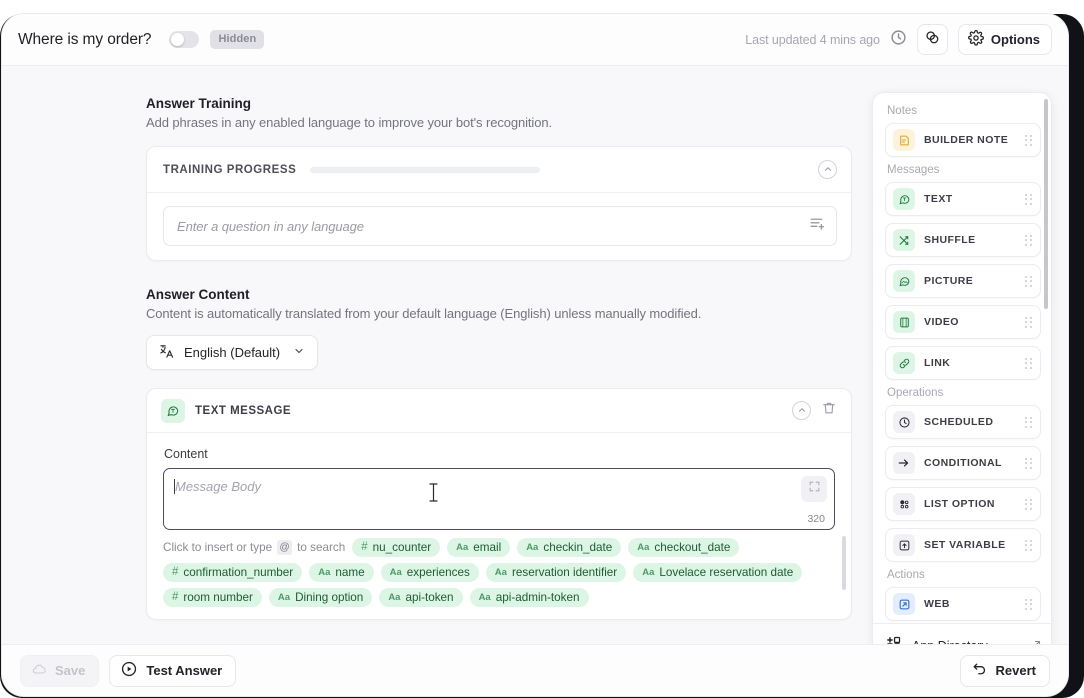 The height and width of the screenshot is (698, 1084). Describe the element at coordinates (963, 140) in the screenshot. I see `palette-item-builder-note: BUILDER NOTE` at that location.